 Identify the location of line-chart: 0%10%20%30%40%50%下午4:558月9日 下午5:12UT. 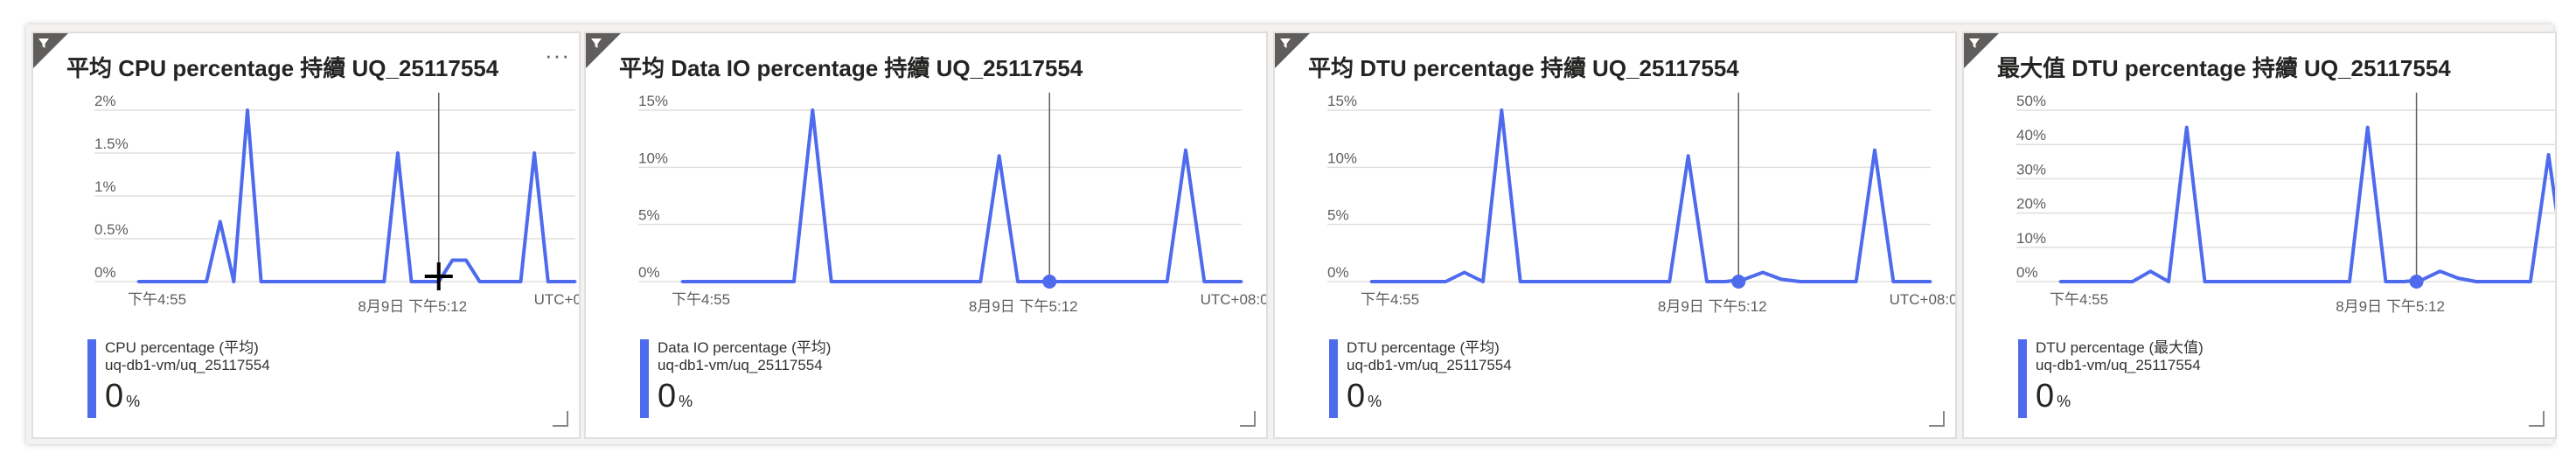
(2259, 217).